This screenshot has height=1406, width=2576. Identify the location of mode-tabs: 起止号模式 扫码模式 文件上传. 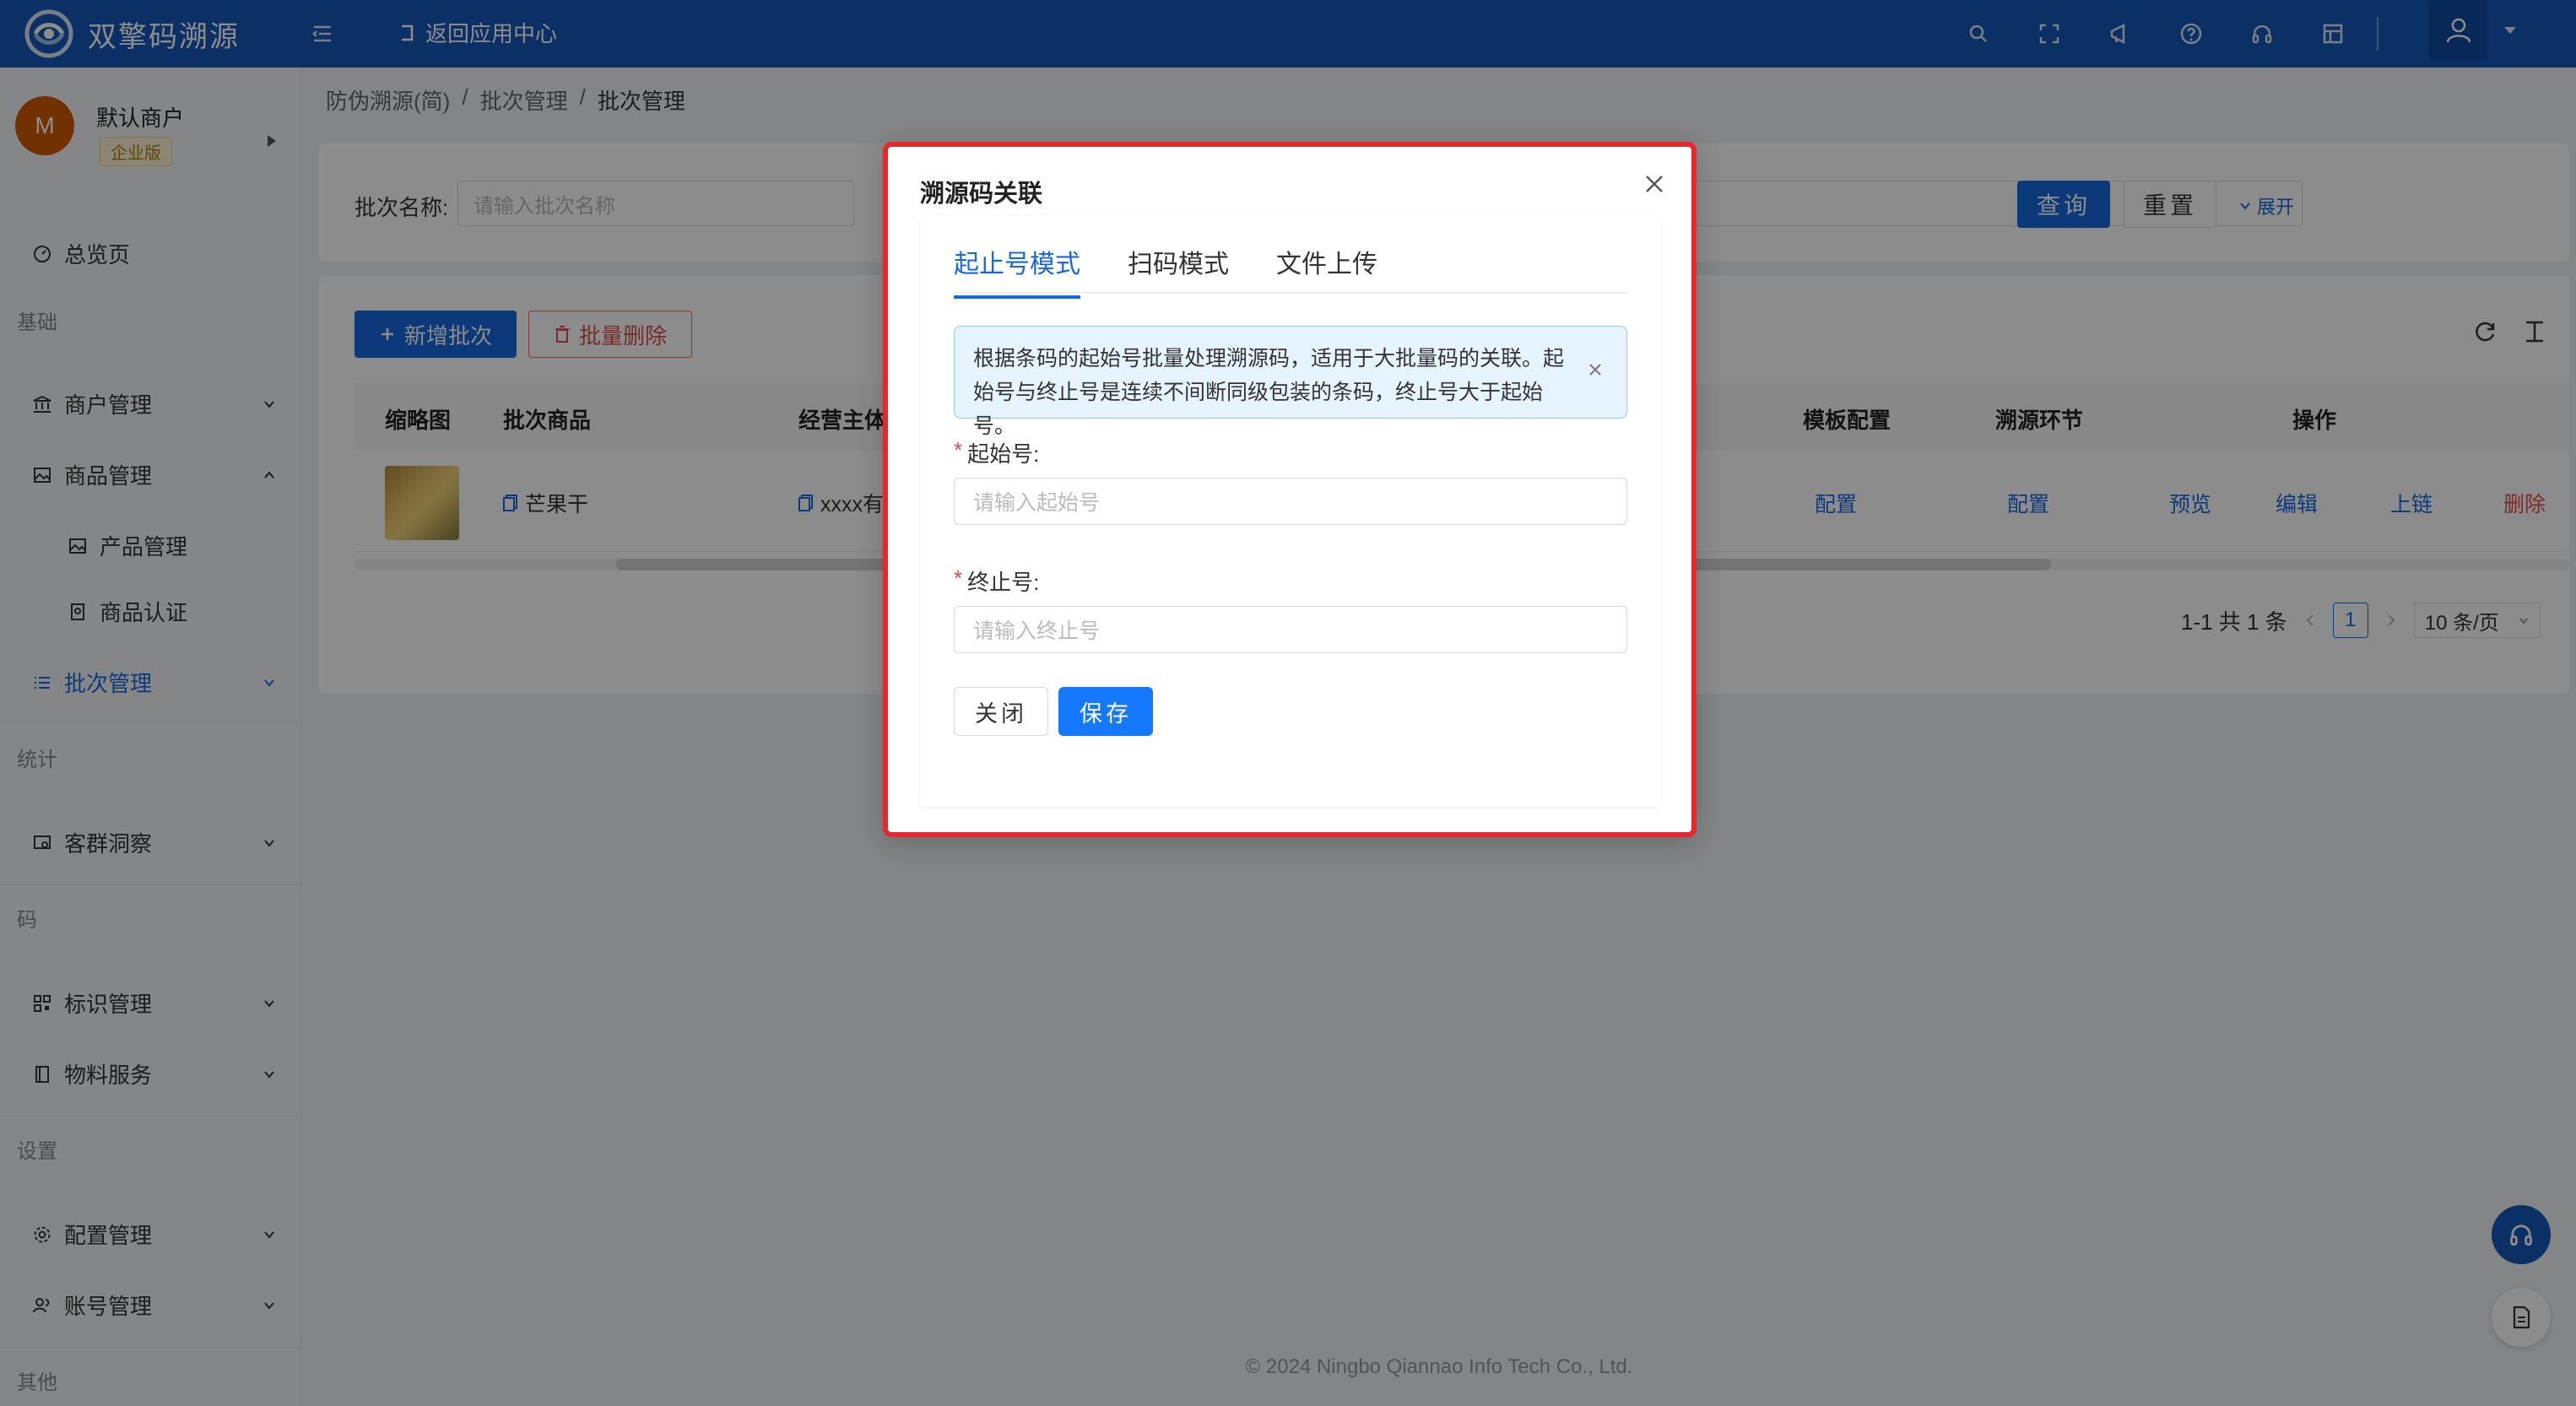
(1165, 271).